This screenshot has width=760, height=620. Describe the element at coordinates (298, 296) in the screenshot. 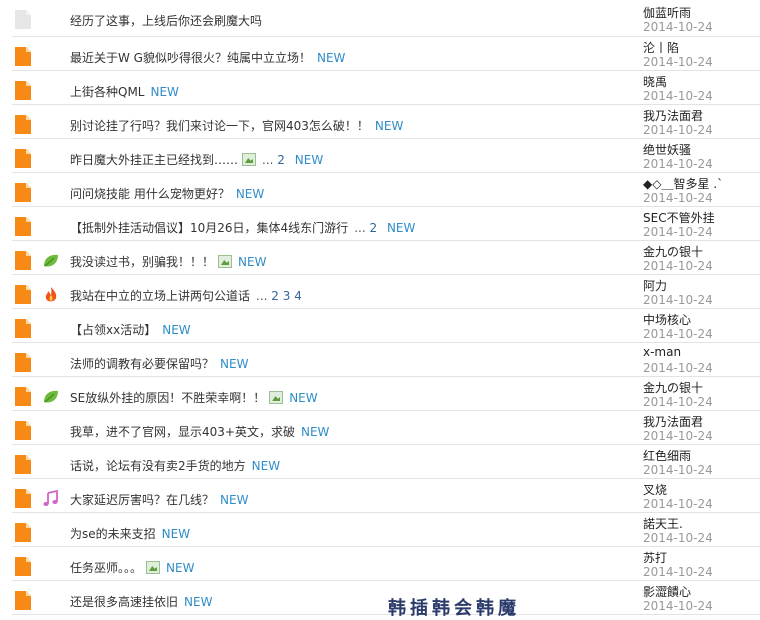

I see `page-link: 4` at that location.